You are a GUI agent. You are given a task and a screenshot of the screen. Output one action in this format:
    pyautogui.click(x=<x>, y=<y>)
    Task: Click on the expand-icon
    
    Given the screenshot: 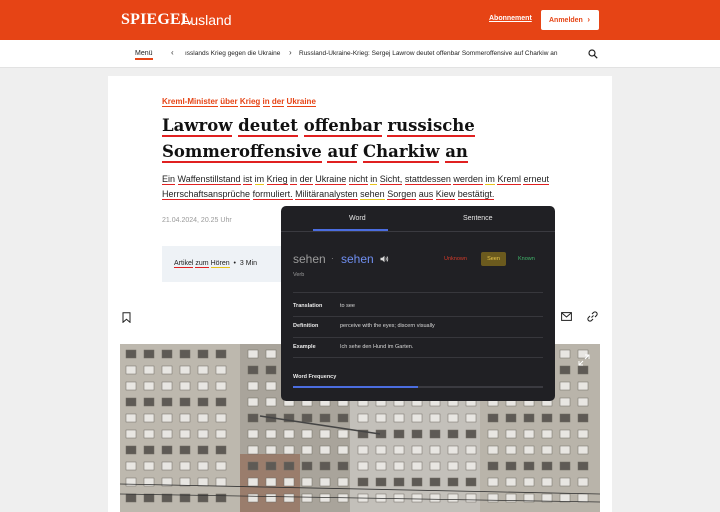 What is the action you would take?
    pyautogui.click(x=584, y=360)
    